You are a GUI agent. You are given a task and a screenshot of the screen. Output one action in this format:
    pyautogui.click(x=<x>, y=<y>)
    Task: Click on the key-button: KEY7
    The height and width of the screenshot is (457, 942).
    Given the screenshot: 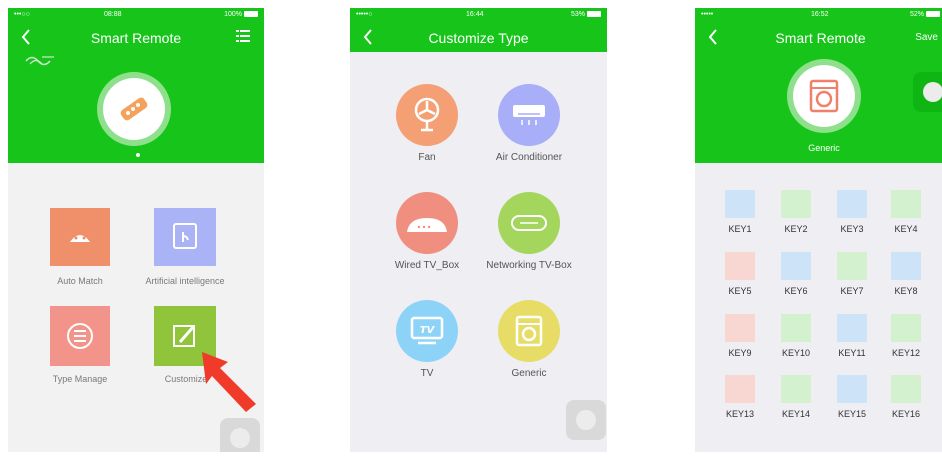 What is the action you would take?
    pyautogui.click(x=852, y=276)
    